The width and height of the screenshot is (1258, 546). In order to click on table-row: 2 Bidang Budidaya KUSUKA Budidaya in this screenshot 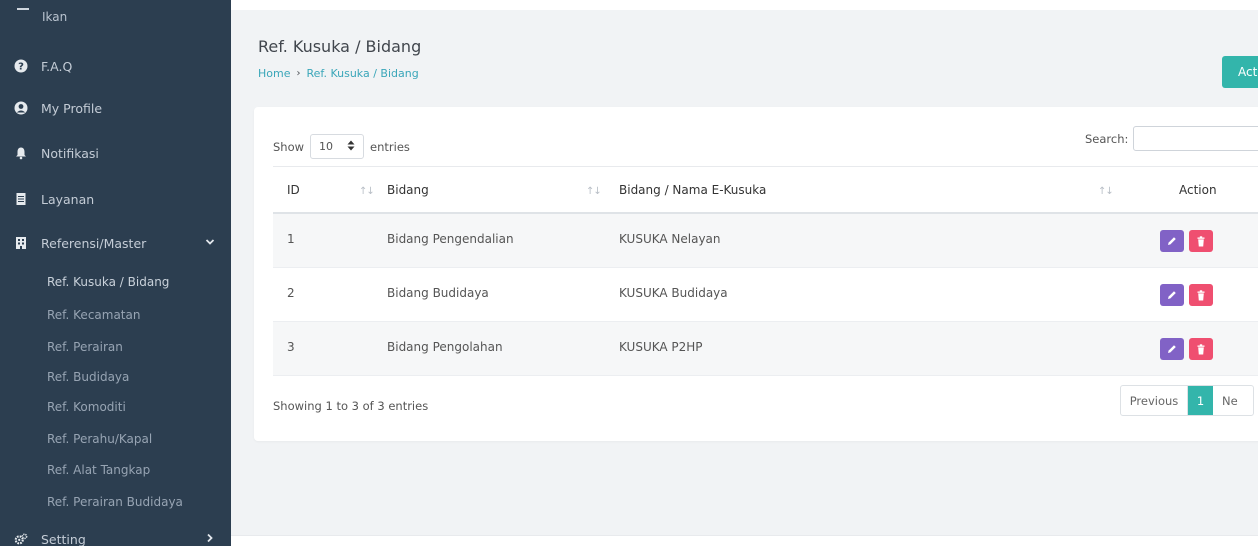, I will do `click(765, 295)`.